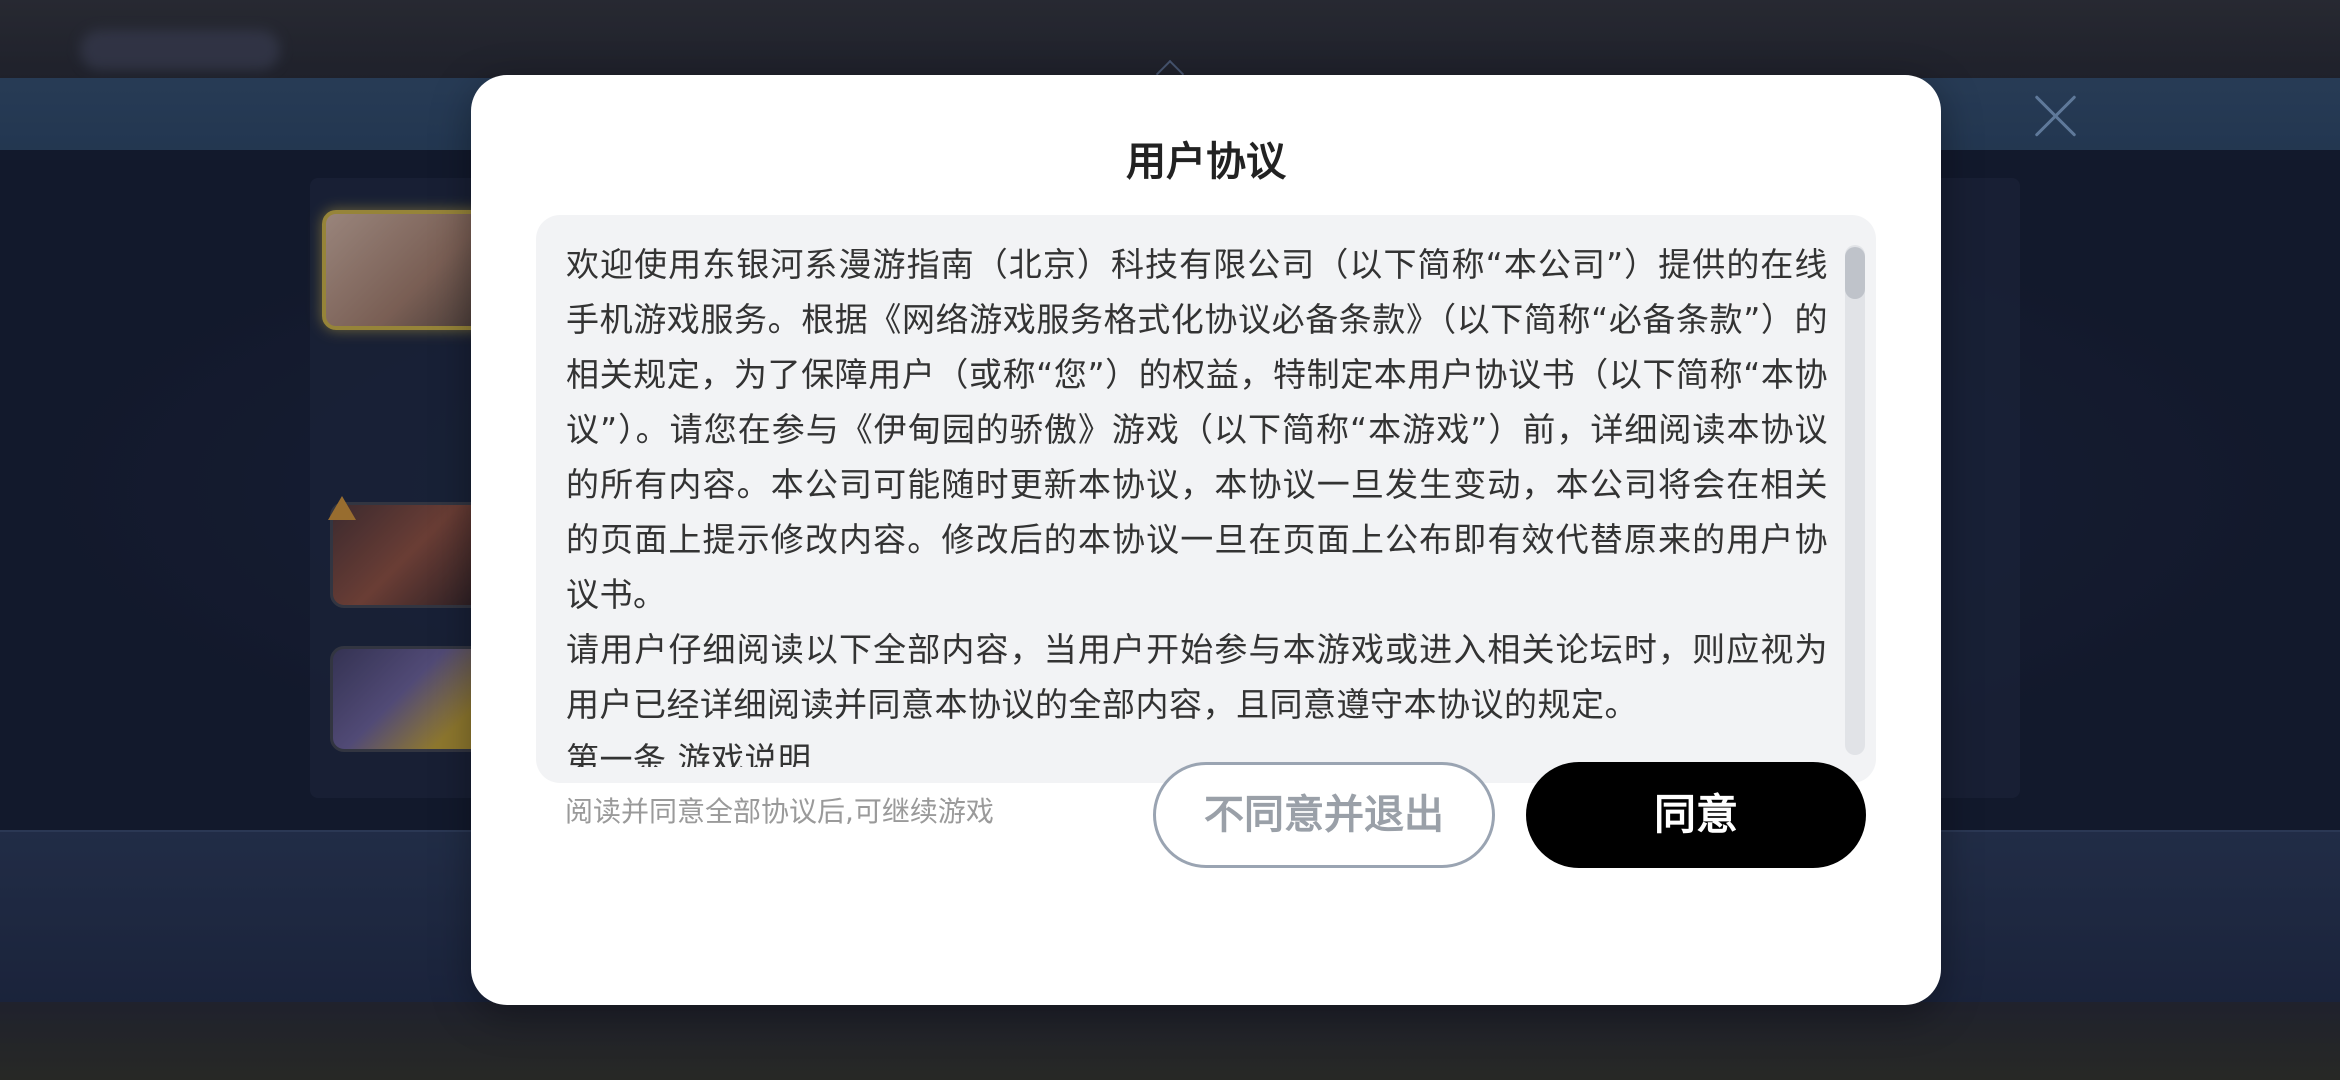 The width and height of the screenshot is (2340, 1080). I want to click on dialog-title: 用户协议, so click(1206, 162).